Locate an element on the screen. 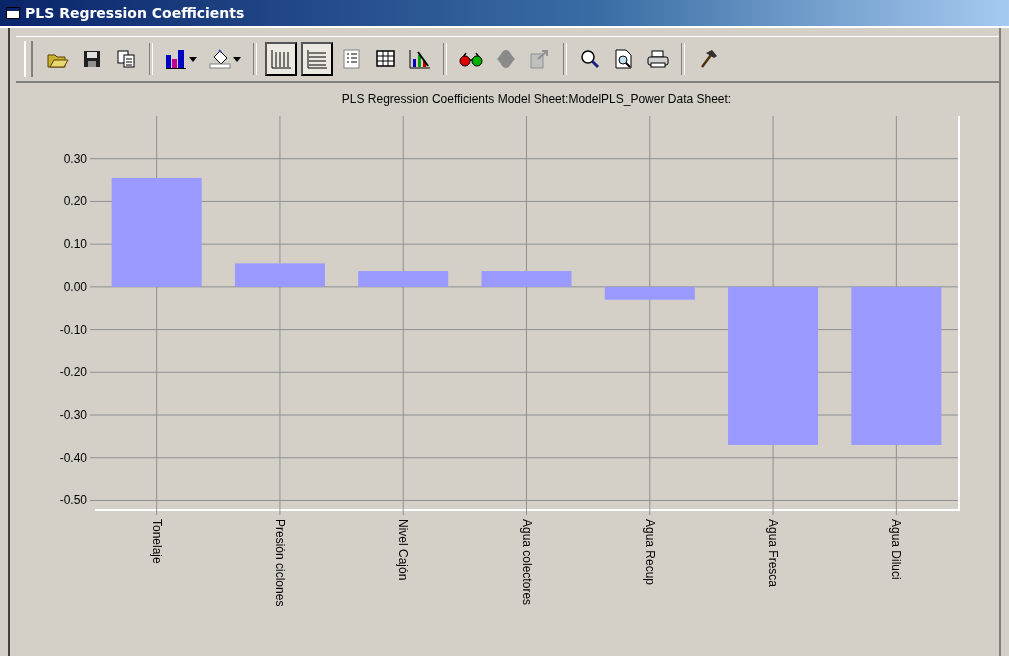 The height and width of the screenshot is (656, 1009). paint-bucket-icon is located at coordinates (220, 59).